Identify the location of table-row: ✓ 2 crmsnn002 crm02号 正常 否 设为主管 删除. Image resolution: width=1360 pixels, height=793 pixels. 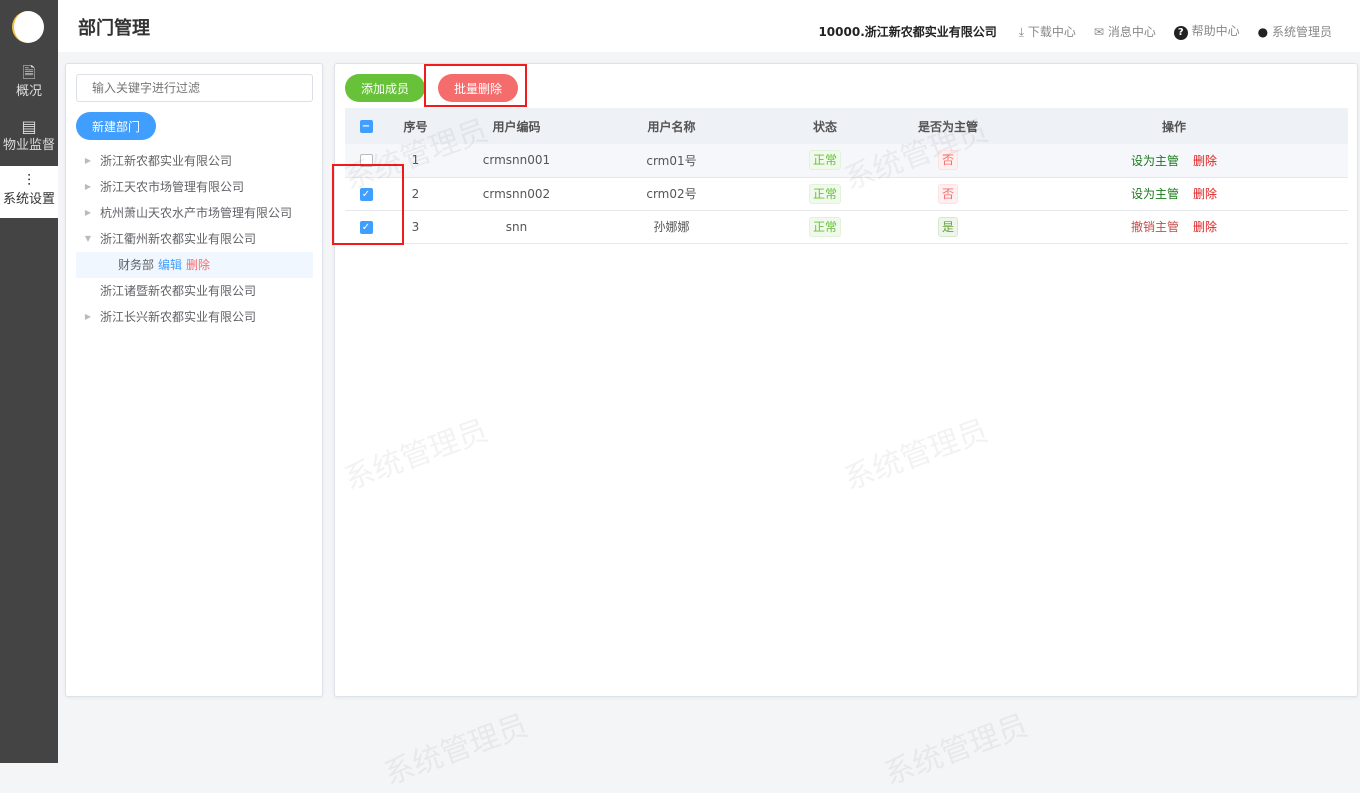
(846, 194).